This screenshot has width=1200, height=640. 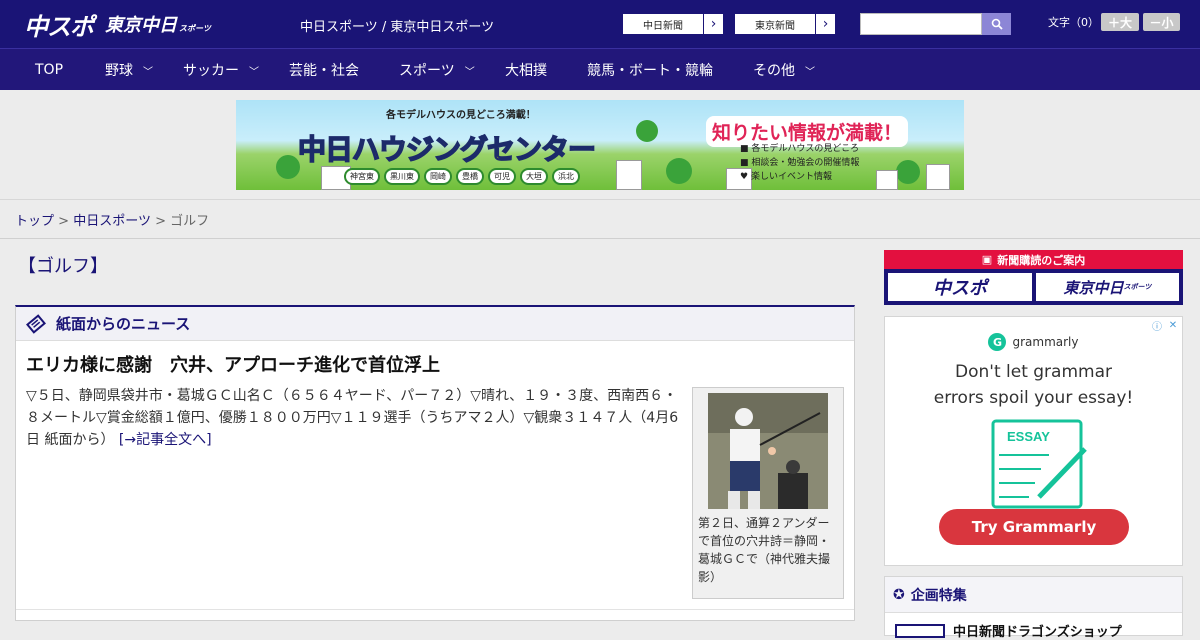 What do you see at coordinates (1165, 325) in the screenshot?
I see `ad-choices: ⓘ ✕` at bounding box center [1165, 325].